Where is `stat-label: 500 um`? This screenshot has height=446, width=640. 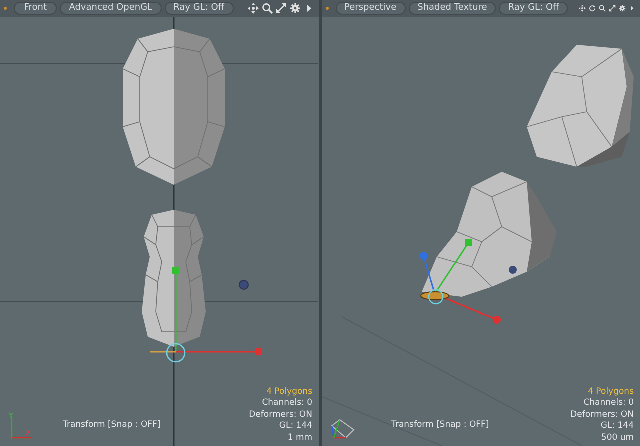 stat-label: 500 um is located at coordinates (617, 438).